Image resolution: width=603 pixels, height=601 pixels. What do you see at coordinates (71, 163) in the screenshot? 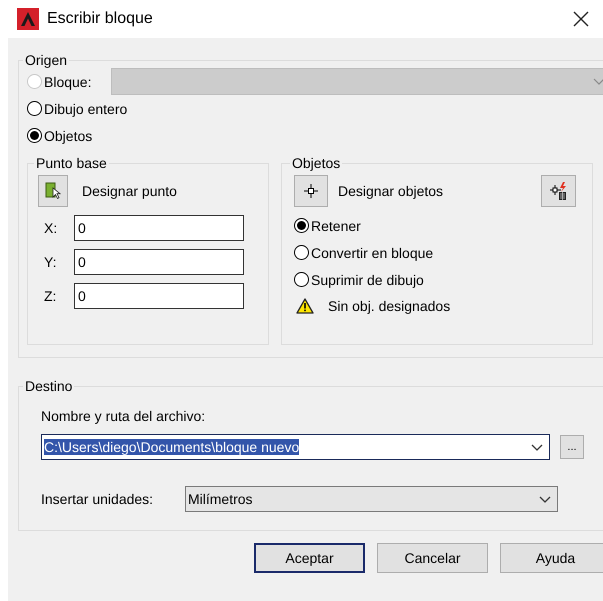
I see `group-title: Punto base` at bounding box center [71, 163].